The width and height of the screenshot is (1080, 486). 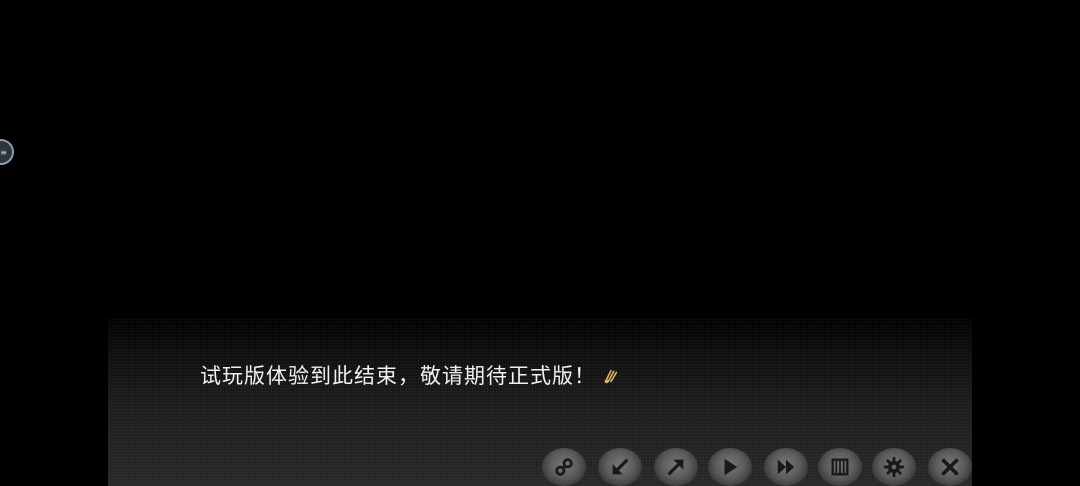 What do you see at coordinates (611, 376) in the screenshot?
I see `text-cursor-icon` at bounding box center [611, 376].